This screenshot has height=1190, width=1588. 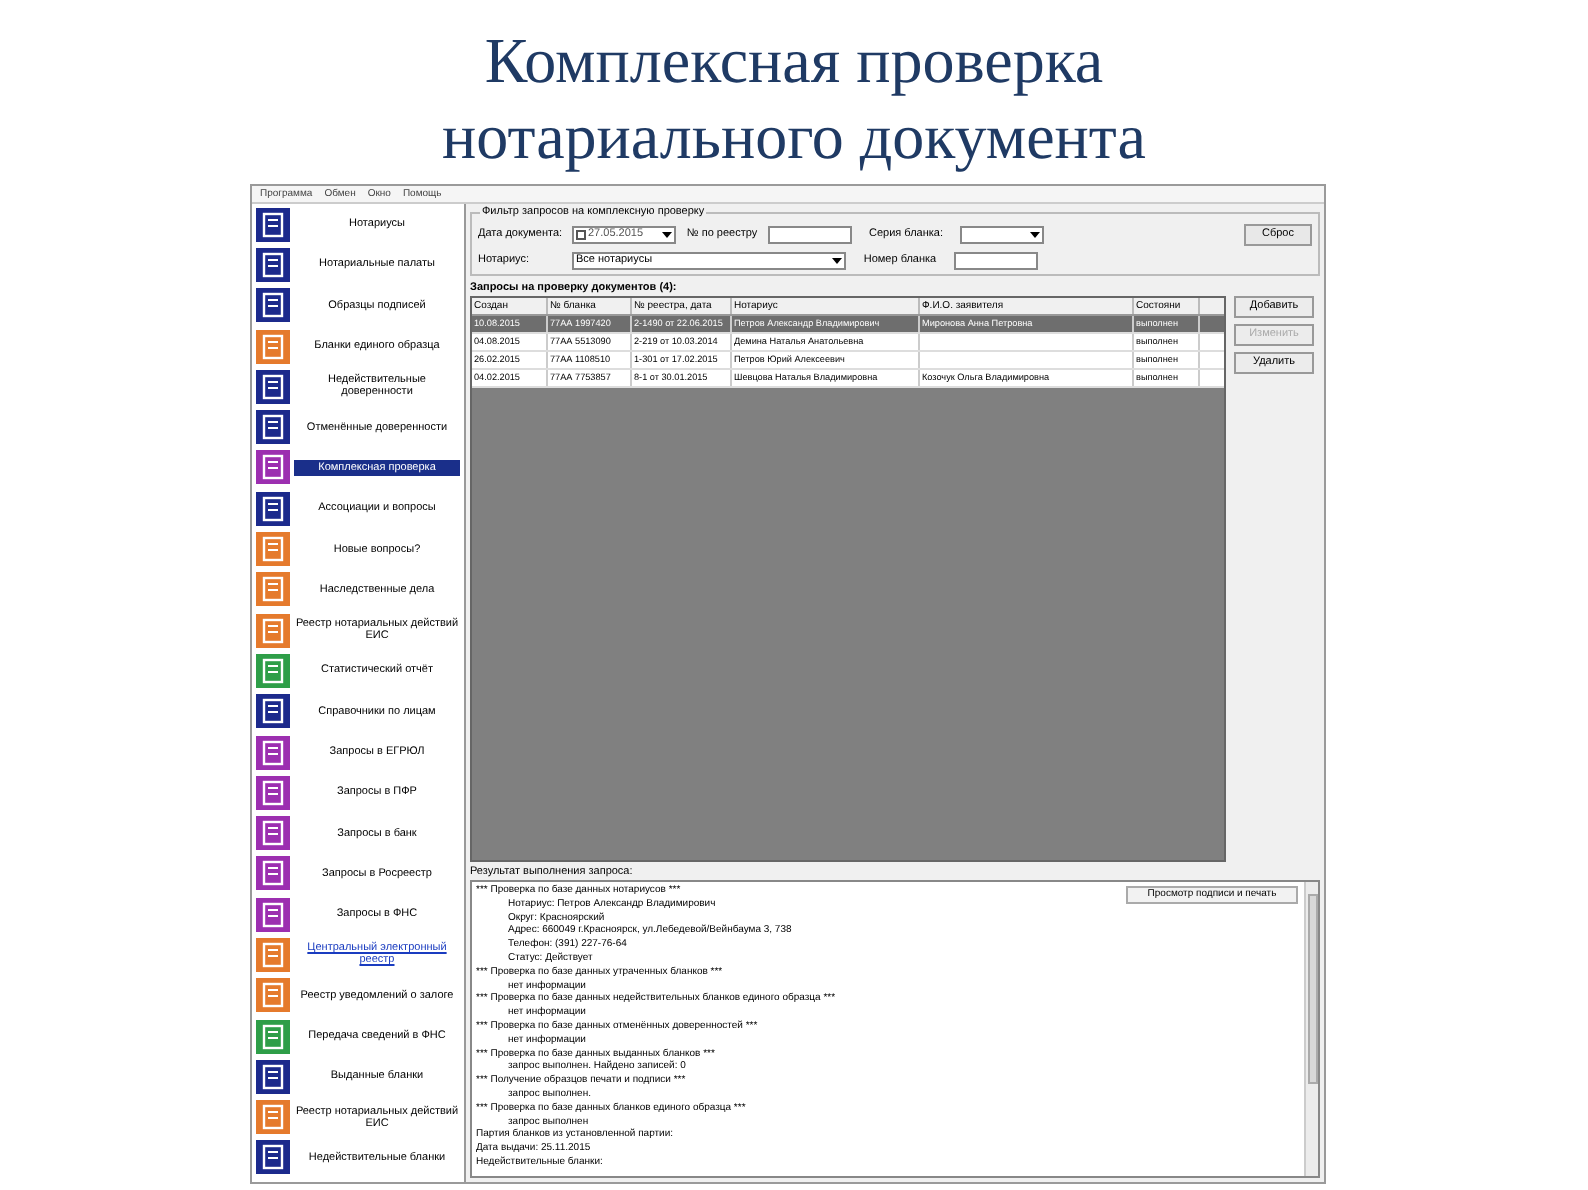 What do you see at coordinates (810, 235) in the screenshot?
I see `registry-field` at bounding box center [810, 235].